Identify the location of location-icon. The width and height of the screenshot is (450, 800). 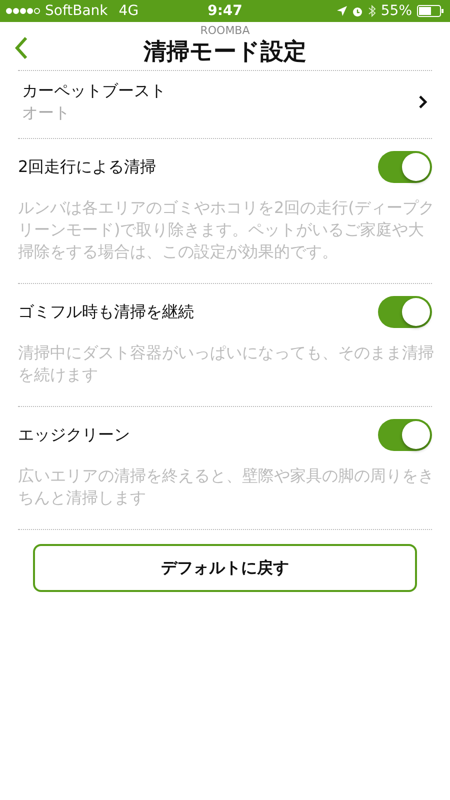
(341, 11).